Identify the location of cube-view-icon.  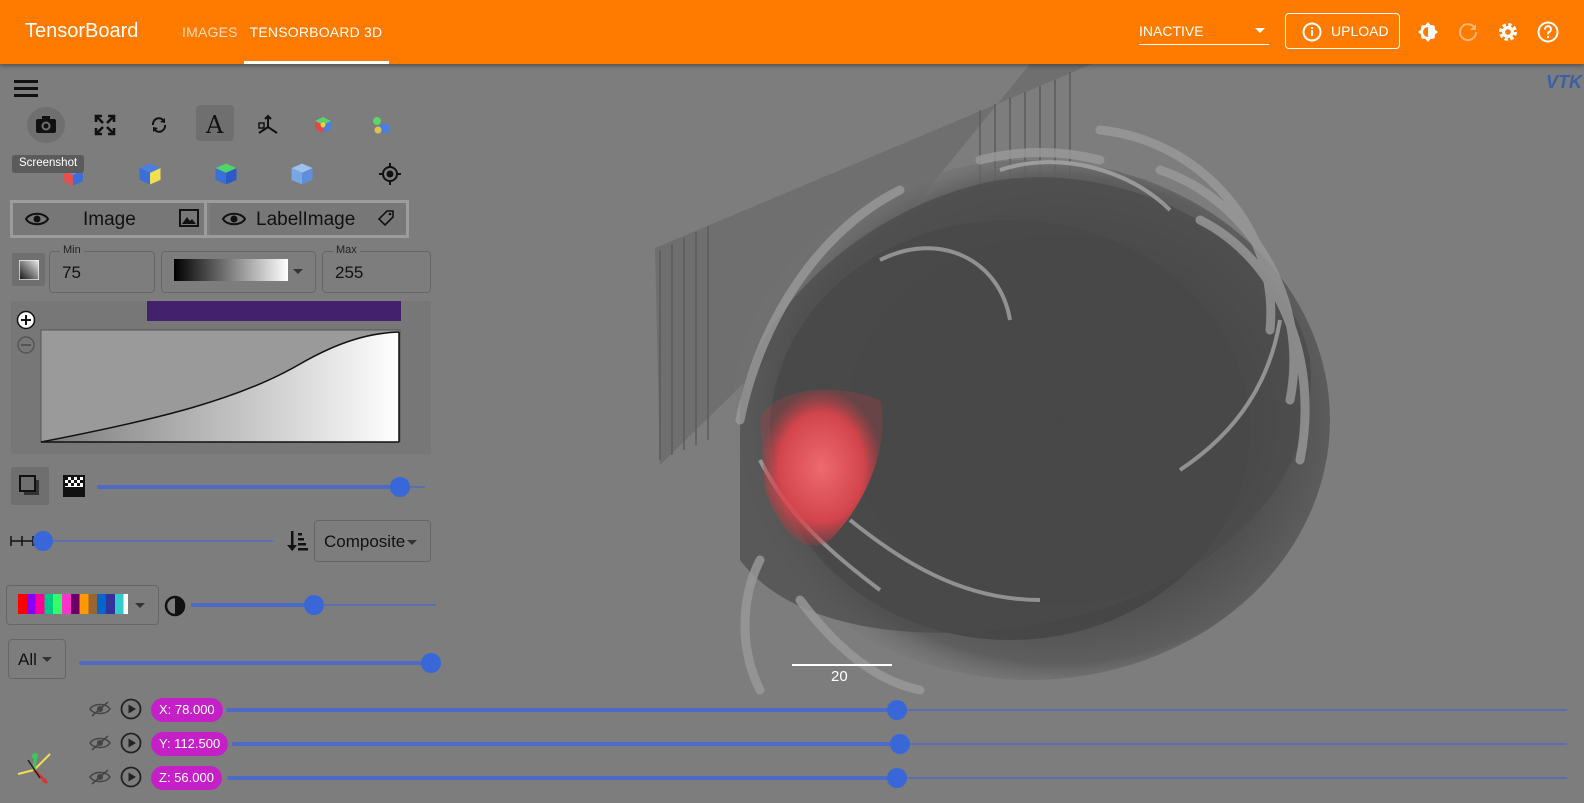
(323, 125).